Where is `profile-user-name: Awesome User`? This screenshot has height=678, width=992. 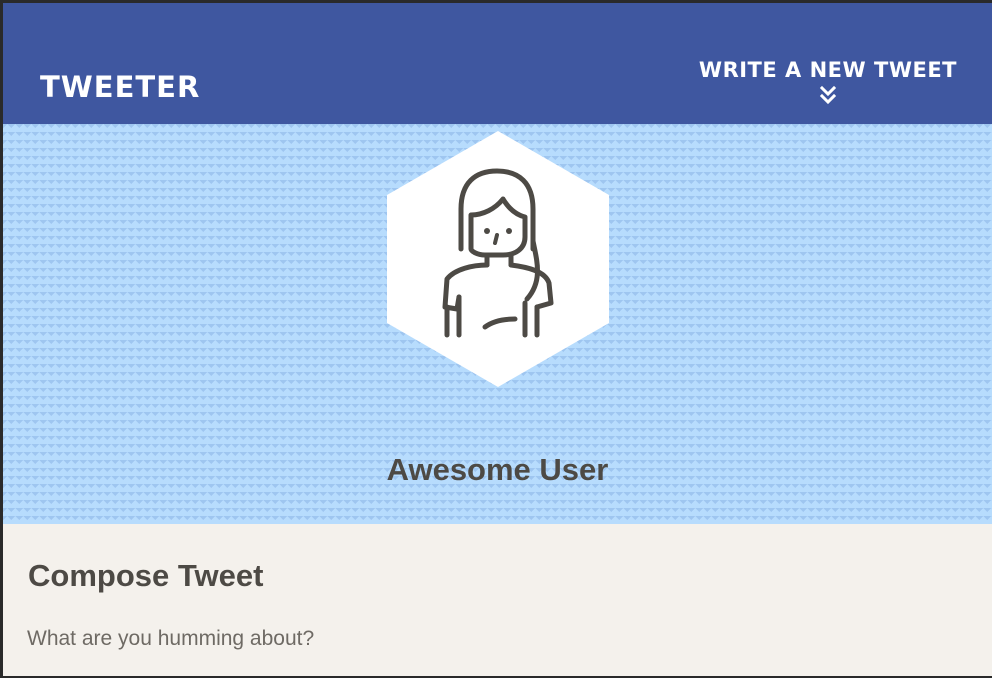
profile-user-name: Awesome User is located at coordinates (497, 469).